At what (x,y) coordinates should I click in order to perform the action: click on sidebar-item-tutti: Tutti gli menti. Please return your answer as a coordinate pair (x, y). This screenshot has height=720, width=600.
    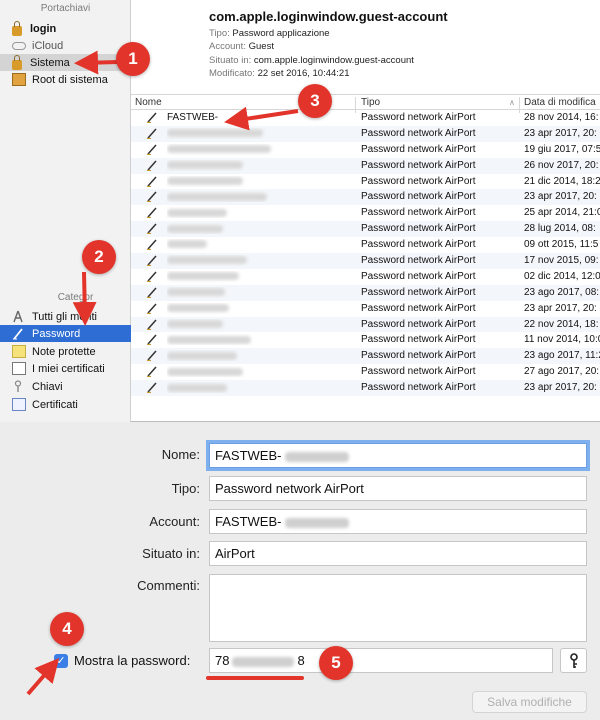
    Looking at the image, I should click on (65, 316).